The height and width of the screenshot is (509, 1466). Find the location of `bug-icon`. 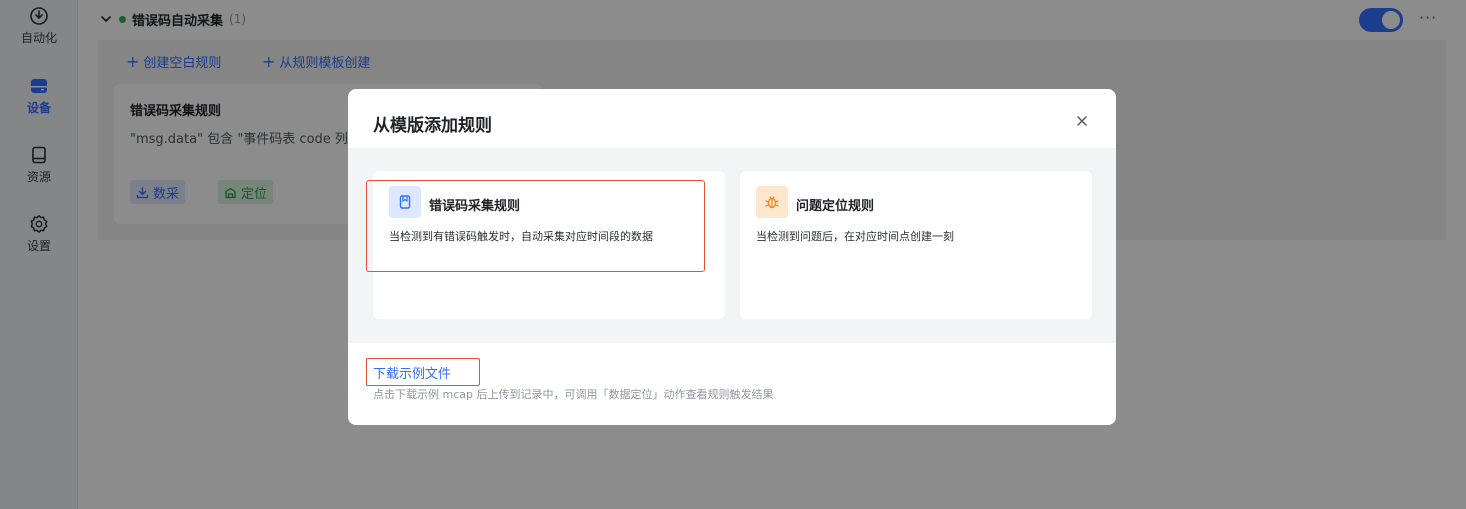

bug-icon is located at coordinates (772, 202).